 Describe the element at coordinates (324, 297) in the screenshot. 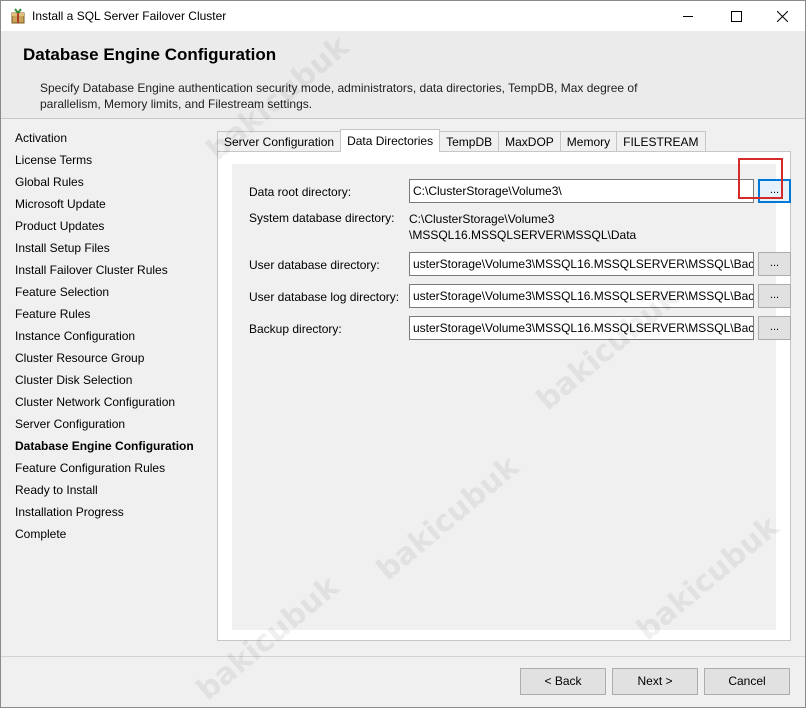

I see `user-db-log-label: User database log directory:` at that location.